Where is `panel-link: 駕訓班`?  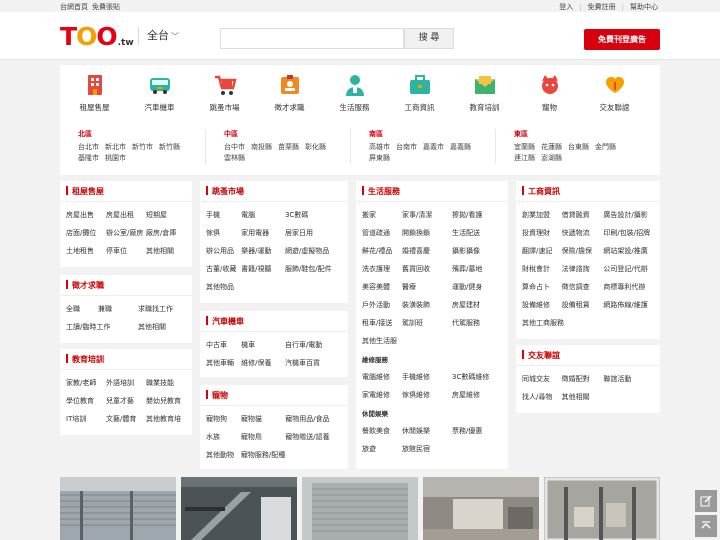
panel-link: 駕訓班 is located at coordinates (427, 323).